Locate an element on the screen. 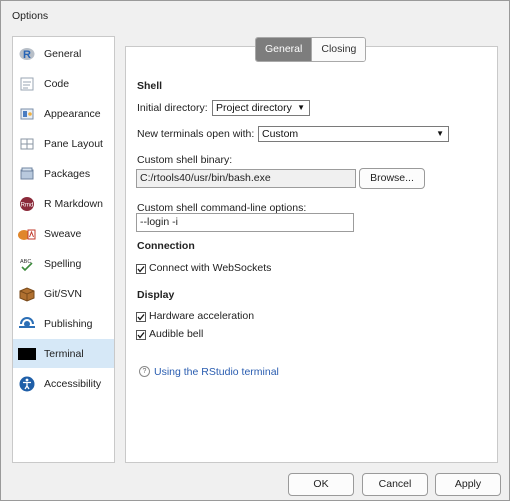  rmarkdown-icon: Rmd is located at coordinates (27, 204).